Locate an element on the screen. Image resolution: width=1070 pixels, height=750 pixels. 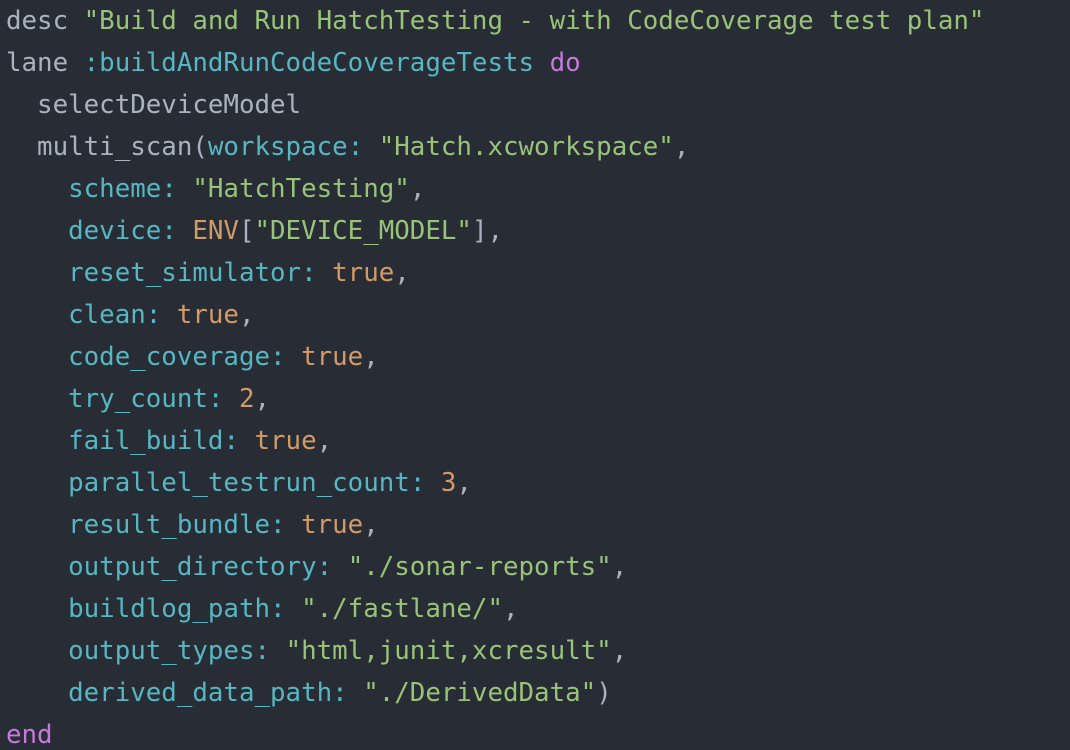
code-token-key: code_coverage is located at coordinates (169, 357).